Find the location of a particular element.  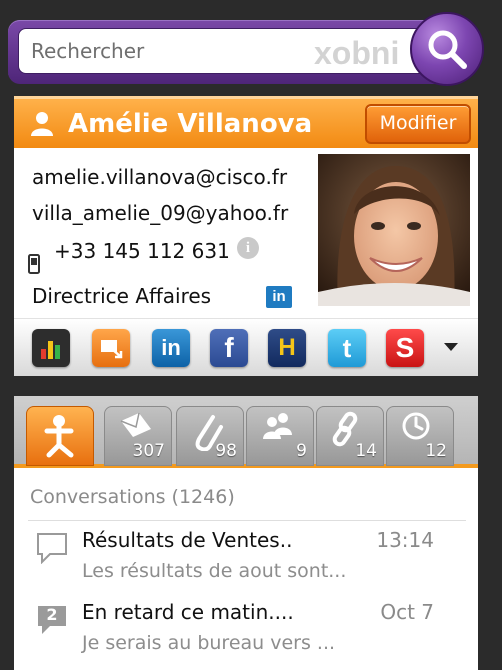

salesforce-icon: S is located at coordinates (405, 348).